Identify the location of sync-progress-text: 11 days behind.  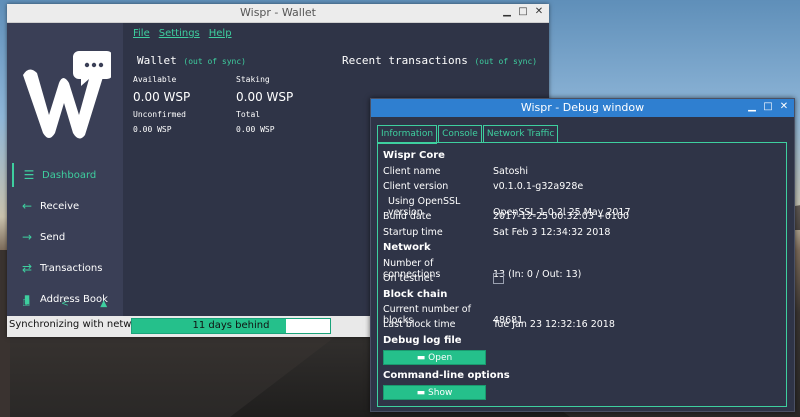
(231, 325).